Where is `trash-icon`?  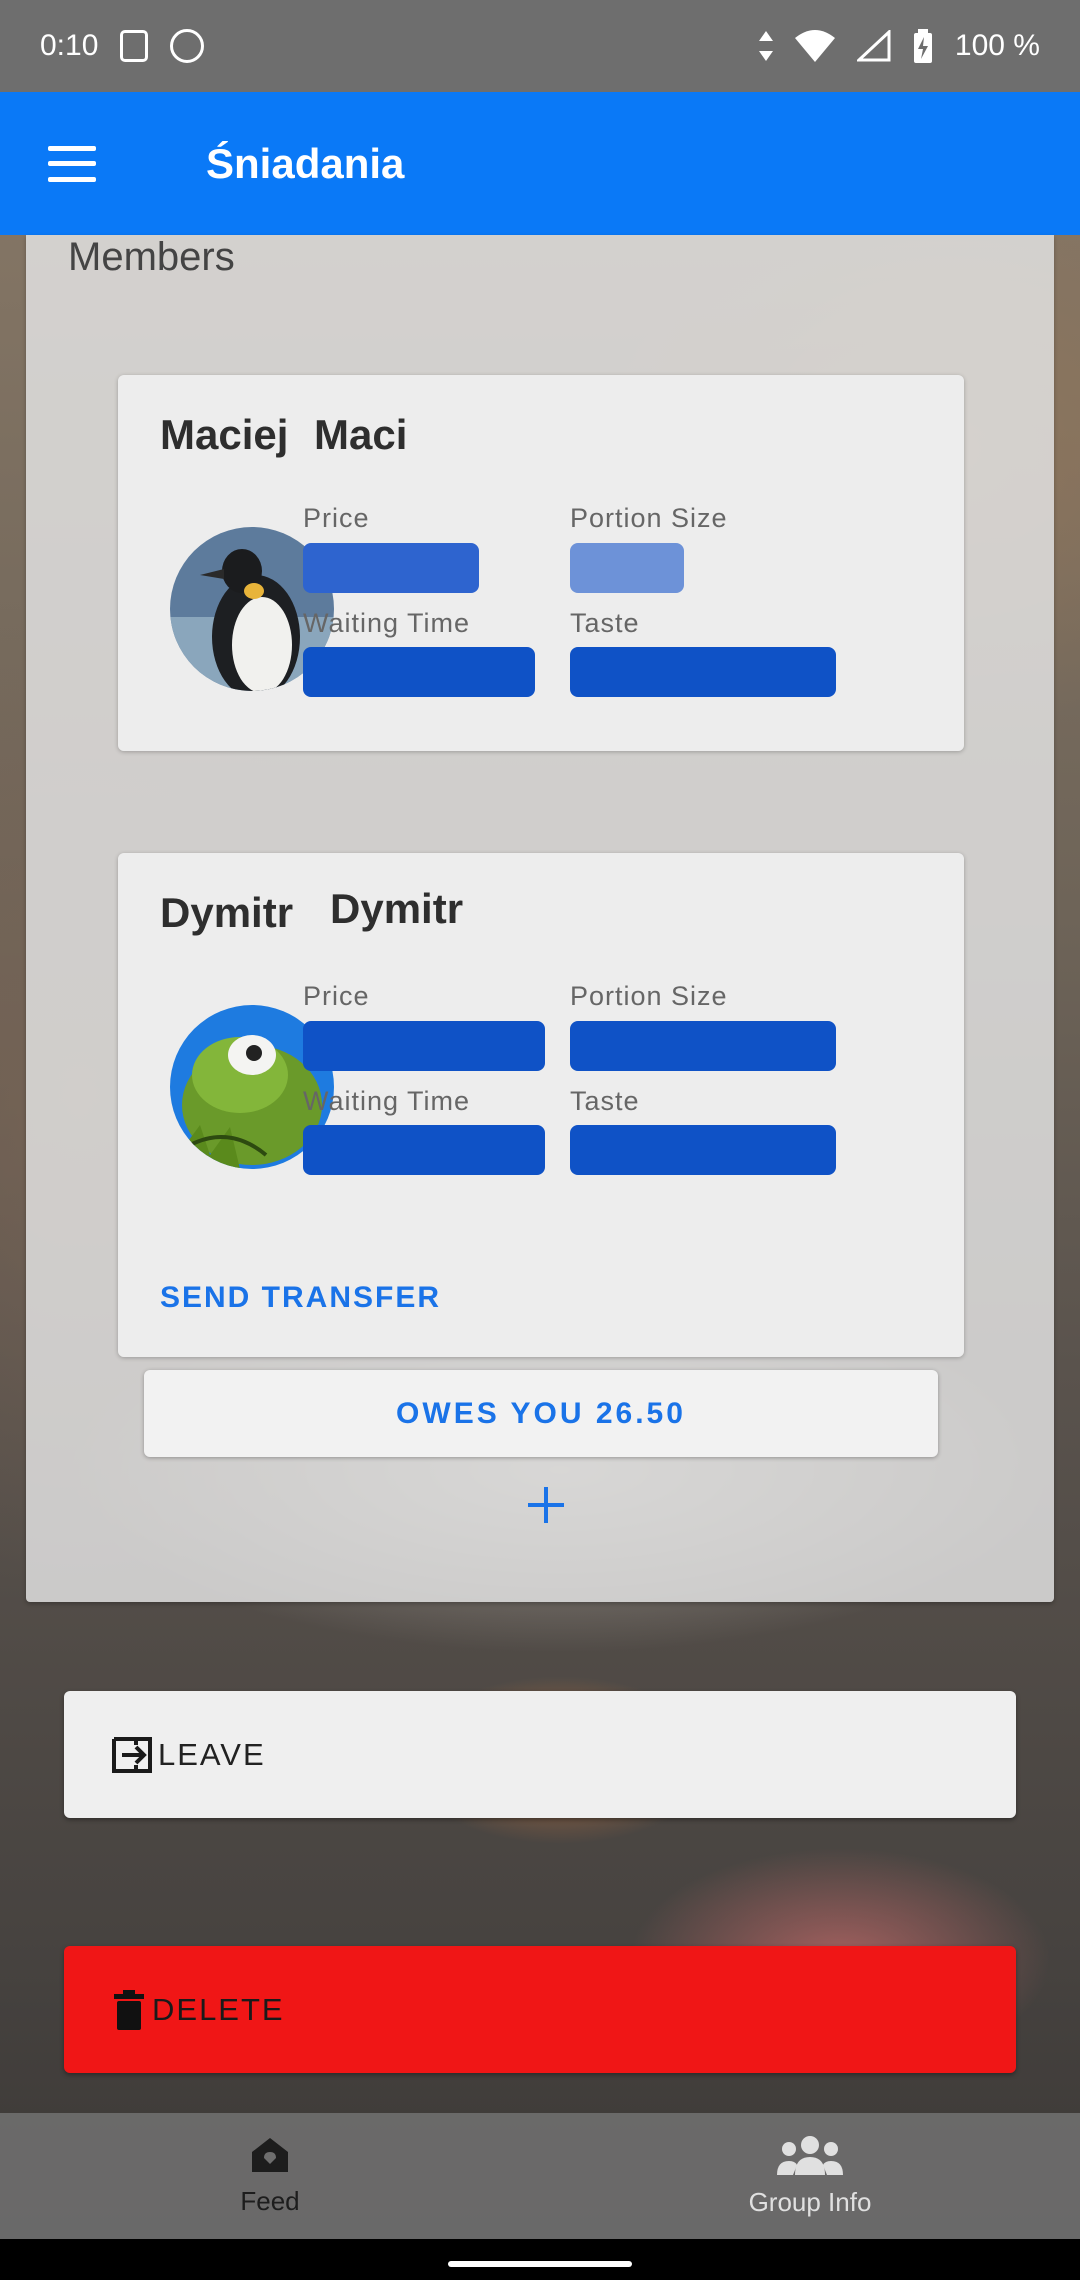 trash-icon is located at coordinates (129, 2009).